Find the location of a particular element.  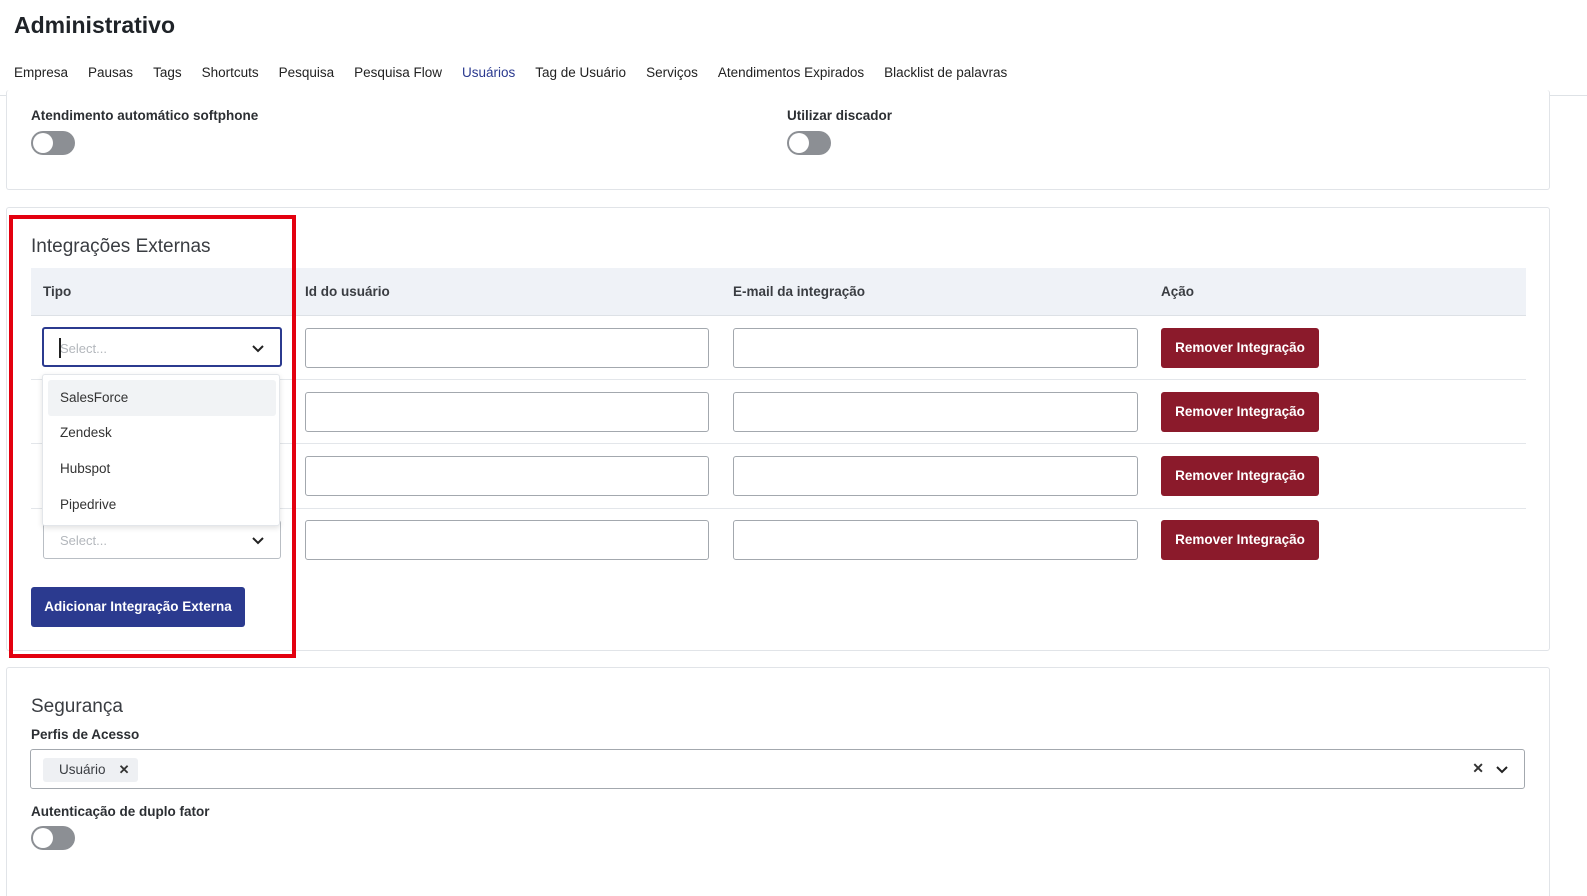

auto-answer-label: Atendimento automático softphone is located at coordinates (145, 115).